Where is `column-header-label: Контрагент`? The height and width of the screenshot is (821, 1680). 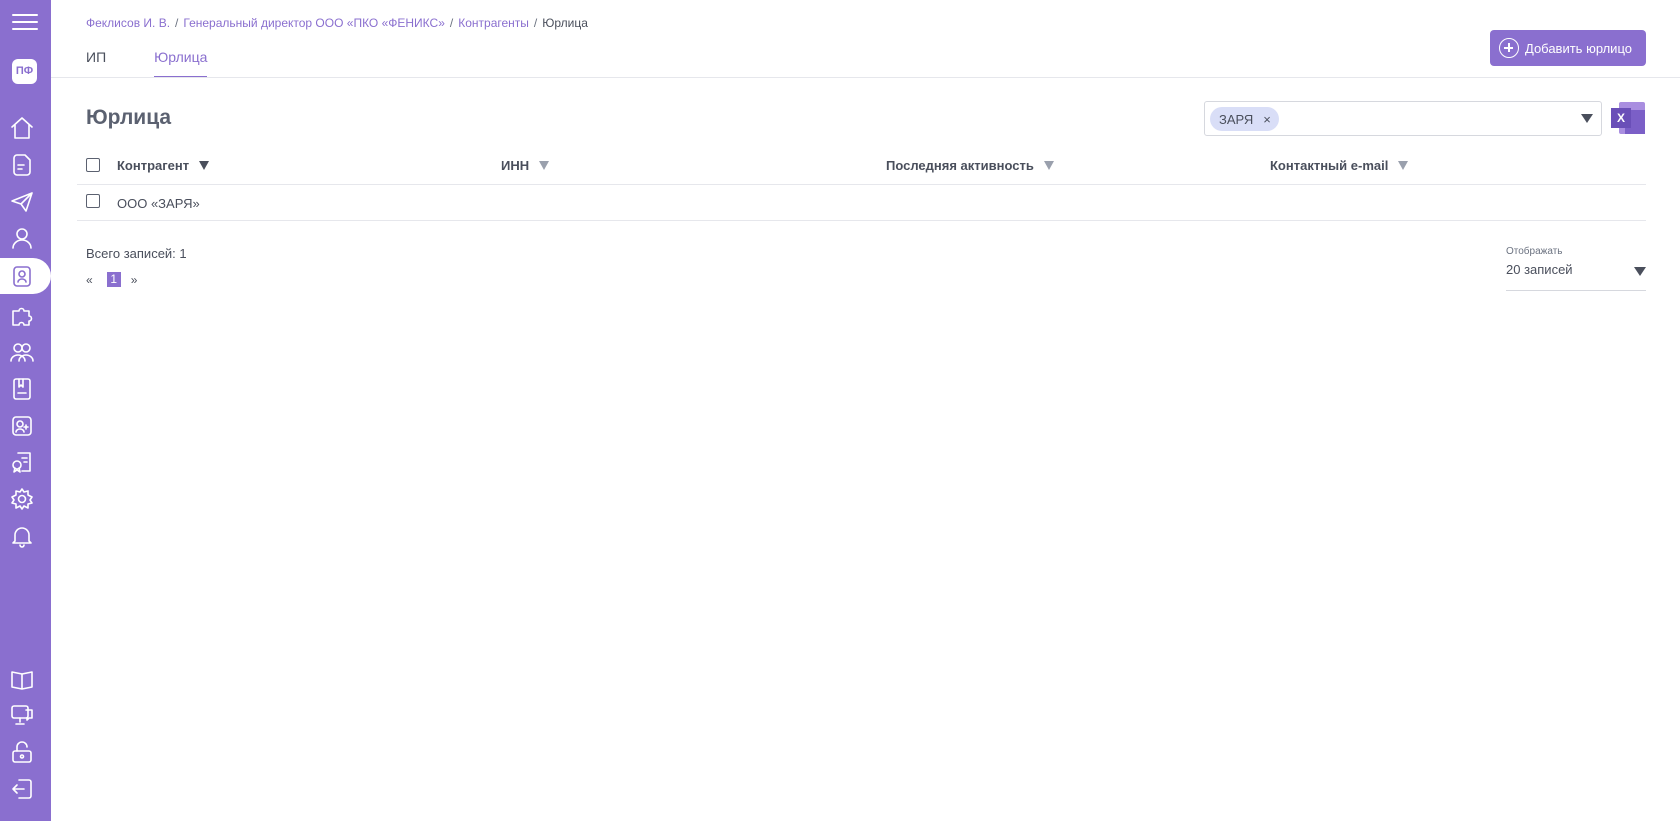 column-header-label: Контрагент is located at coordinates (153, 165).